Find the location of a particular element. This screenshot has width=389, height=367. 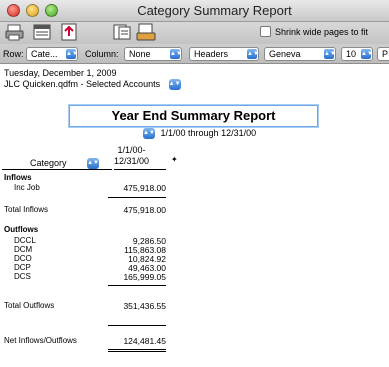

report-title: Year End Summary Report is located at coordinates (193, 116).